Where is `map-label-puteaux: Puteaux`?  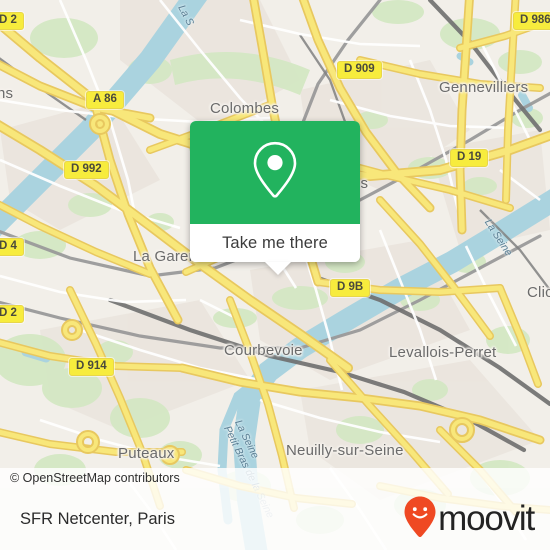
map-label-puteaux: Puteaux is located at coordinates (146, 453).